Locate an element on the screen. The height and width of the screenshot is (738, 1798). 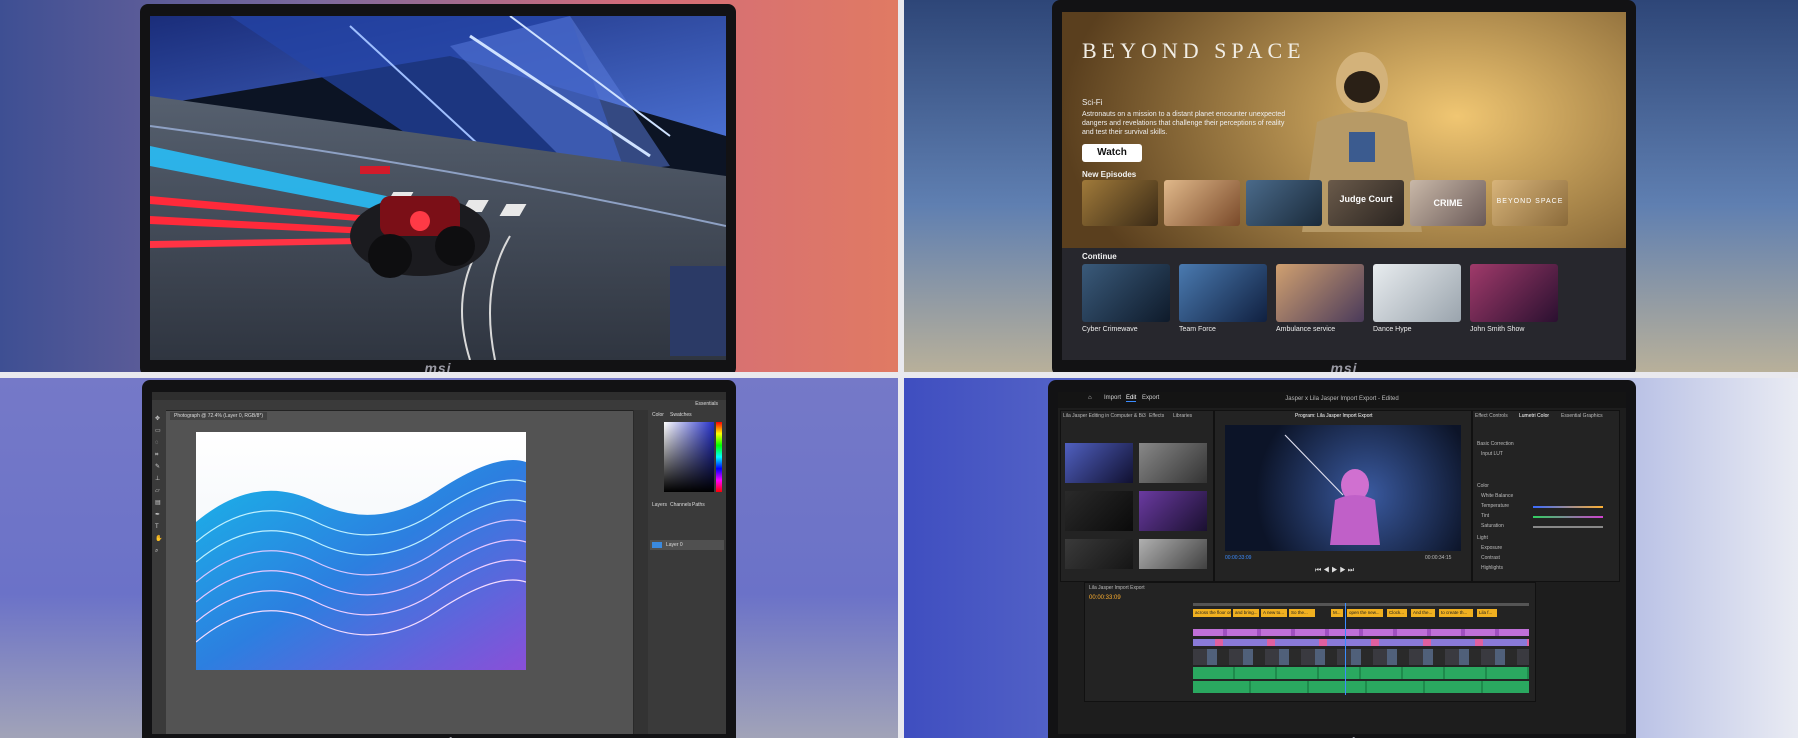
playhead-timecode: 00:00:33:09 is located at coordinates (1238, 558).